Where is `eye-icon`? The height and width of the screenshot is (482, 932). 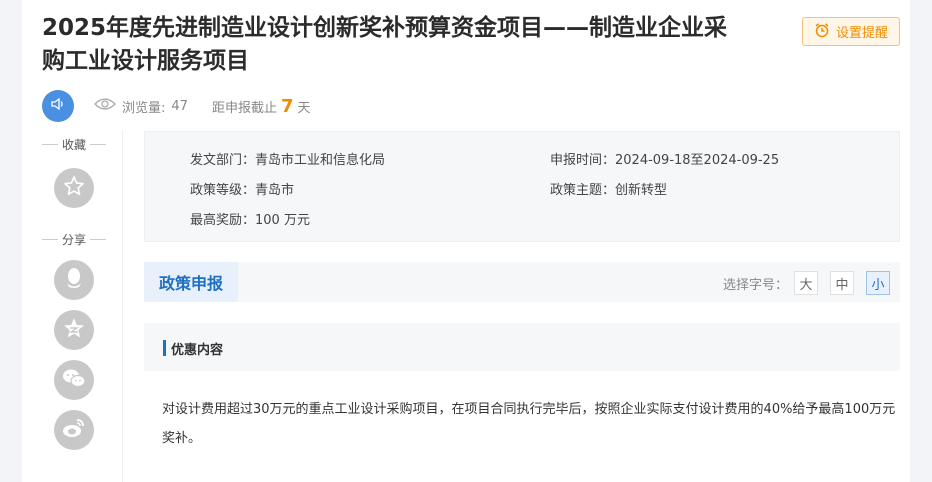 eye-icon is located at coordinates (105, 106).